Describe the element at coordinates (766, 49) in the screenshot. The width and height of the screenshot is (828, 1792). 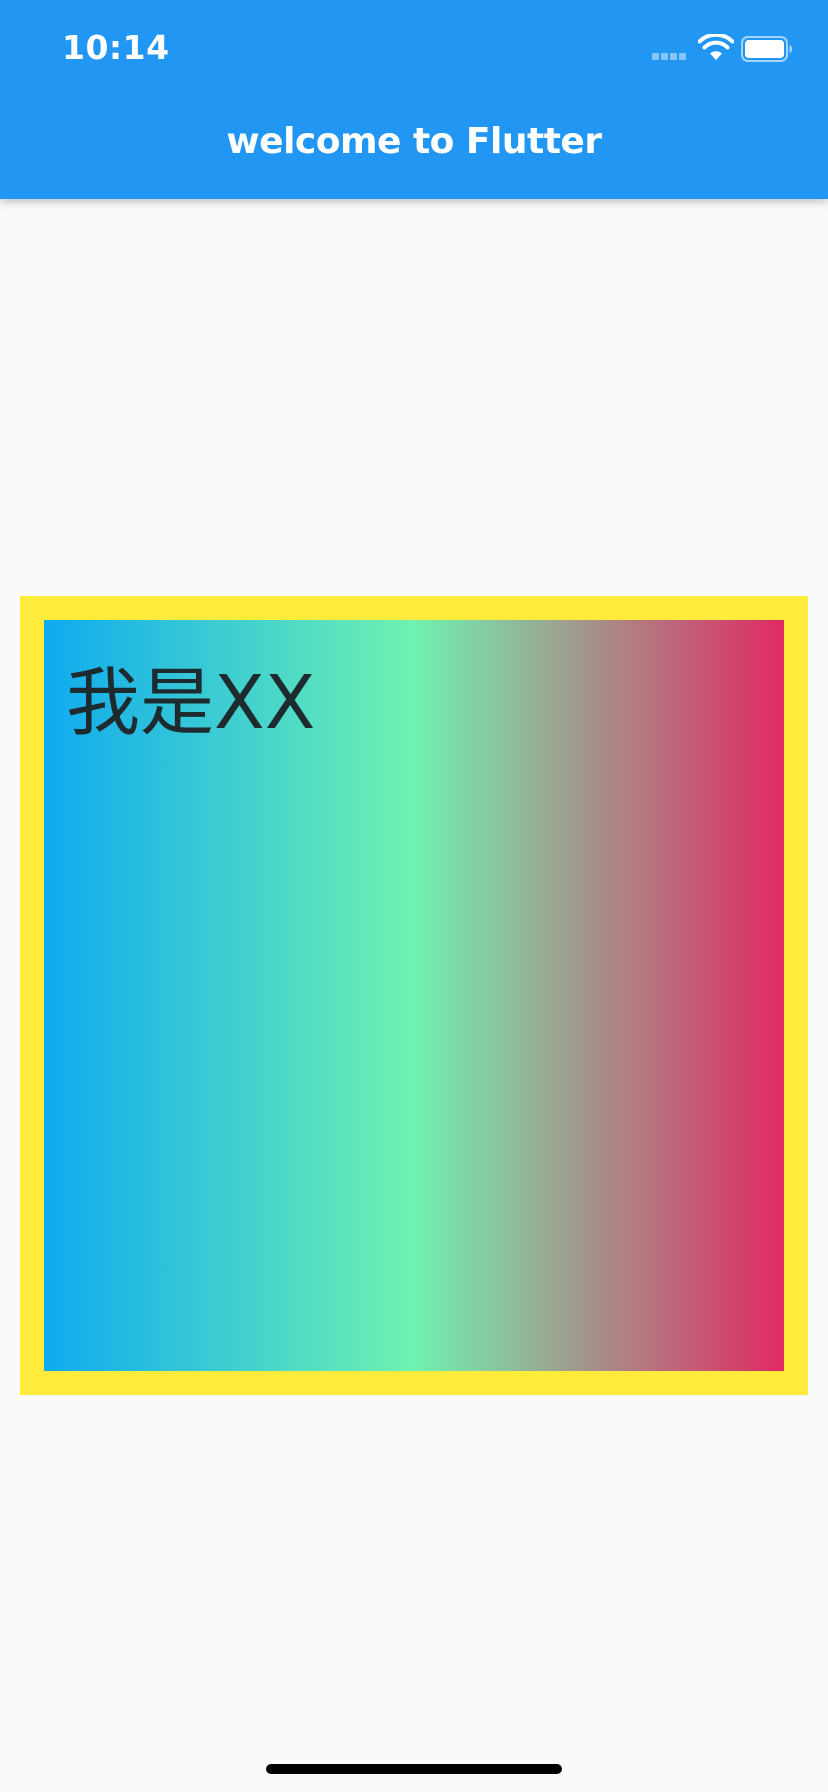
I see `battery-icon` at that location.